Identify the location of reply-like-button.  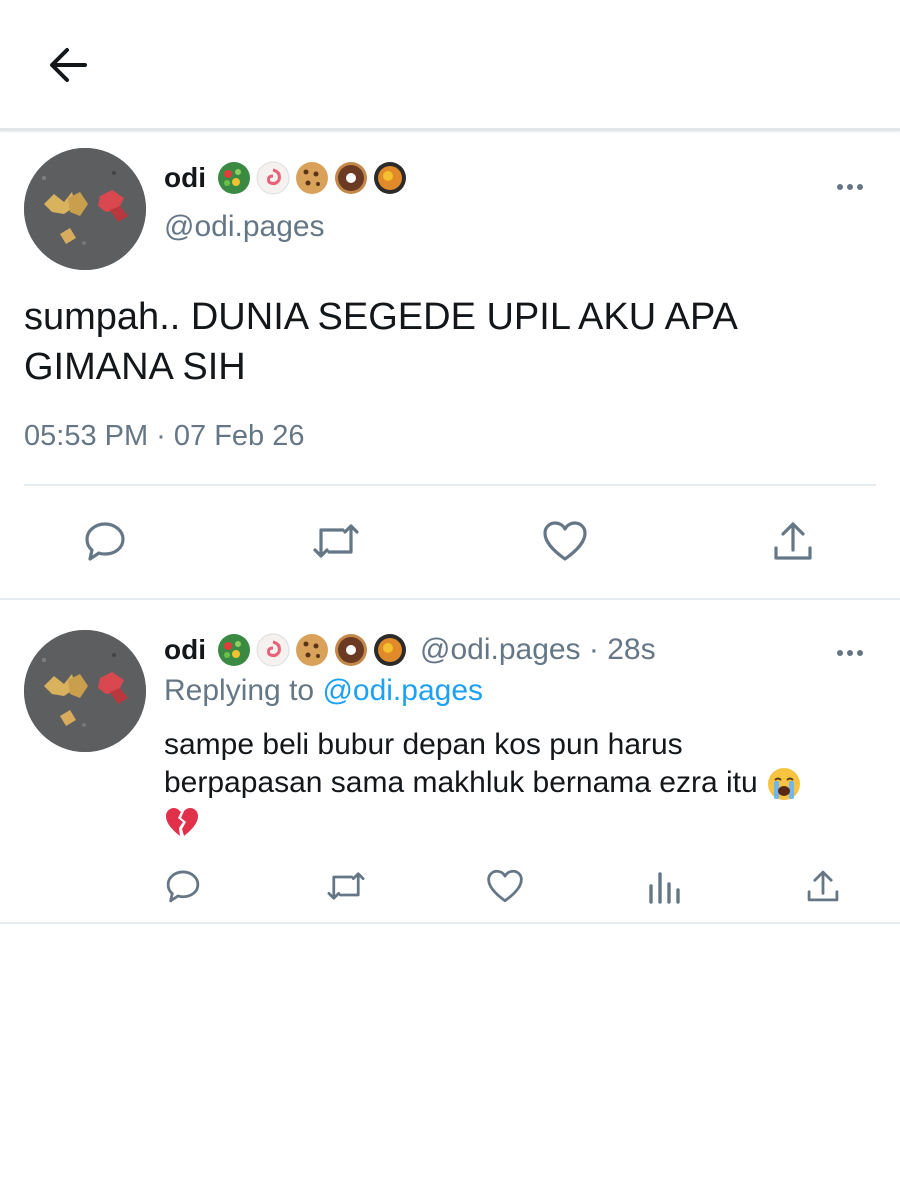
(505, 886).